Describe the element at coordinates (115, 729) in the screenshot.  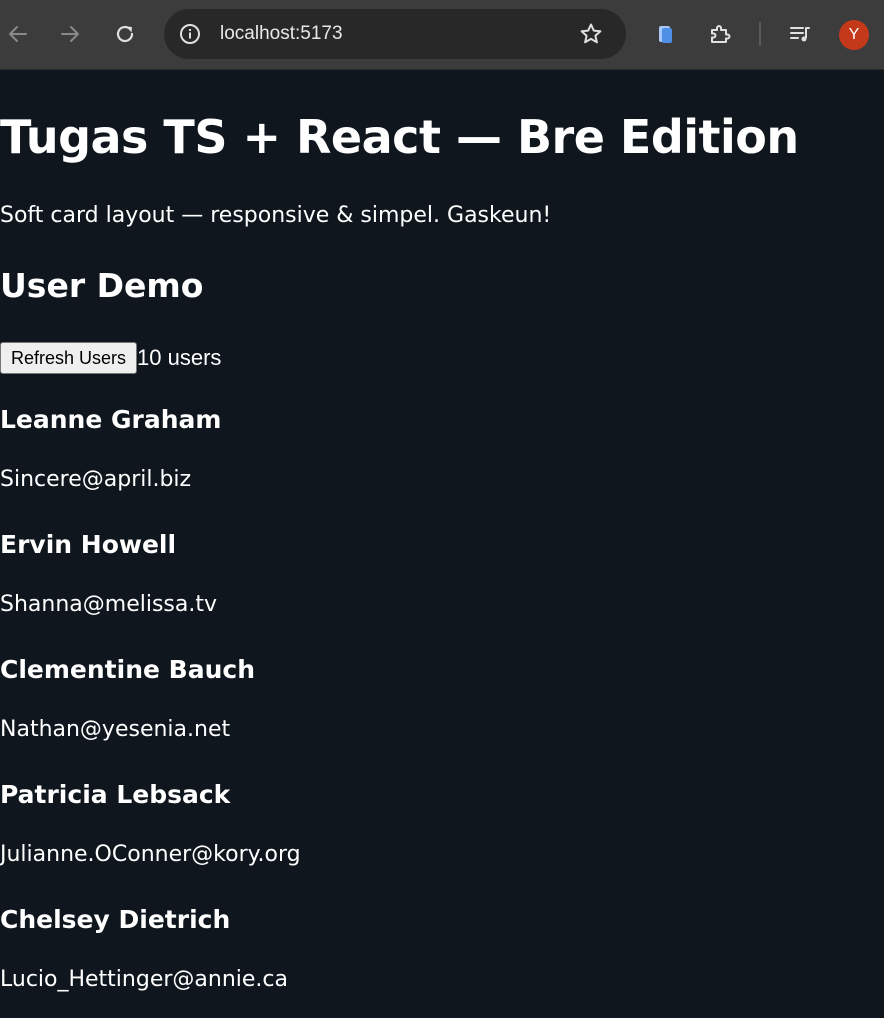
I see `user-email: Nathan@yesenia.net` at that location.